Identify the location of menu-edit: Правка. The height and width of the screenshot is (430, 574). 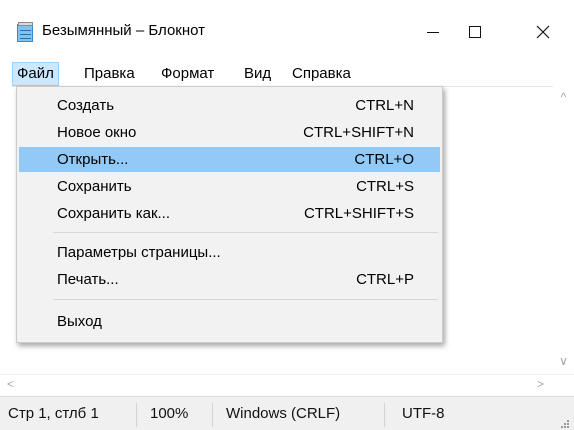
(109, 74).